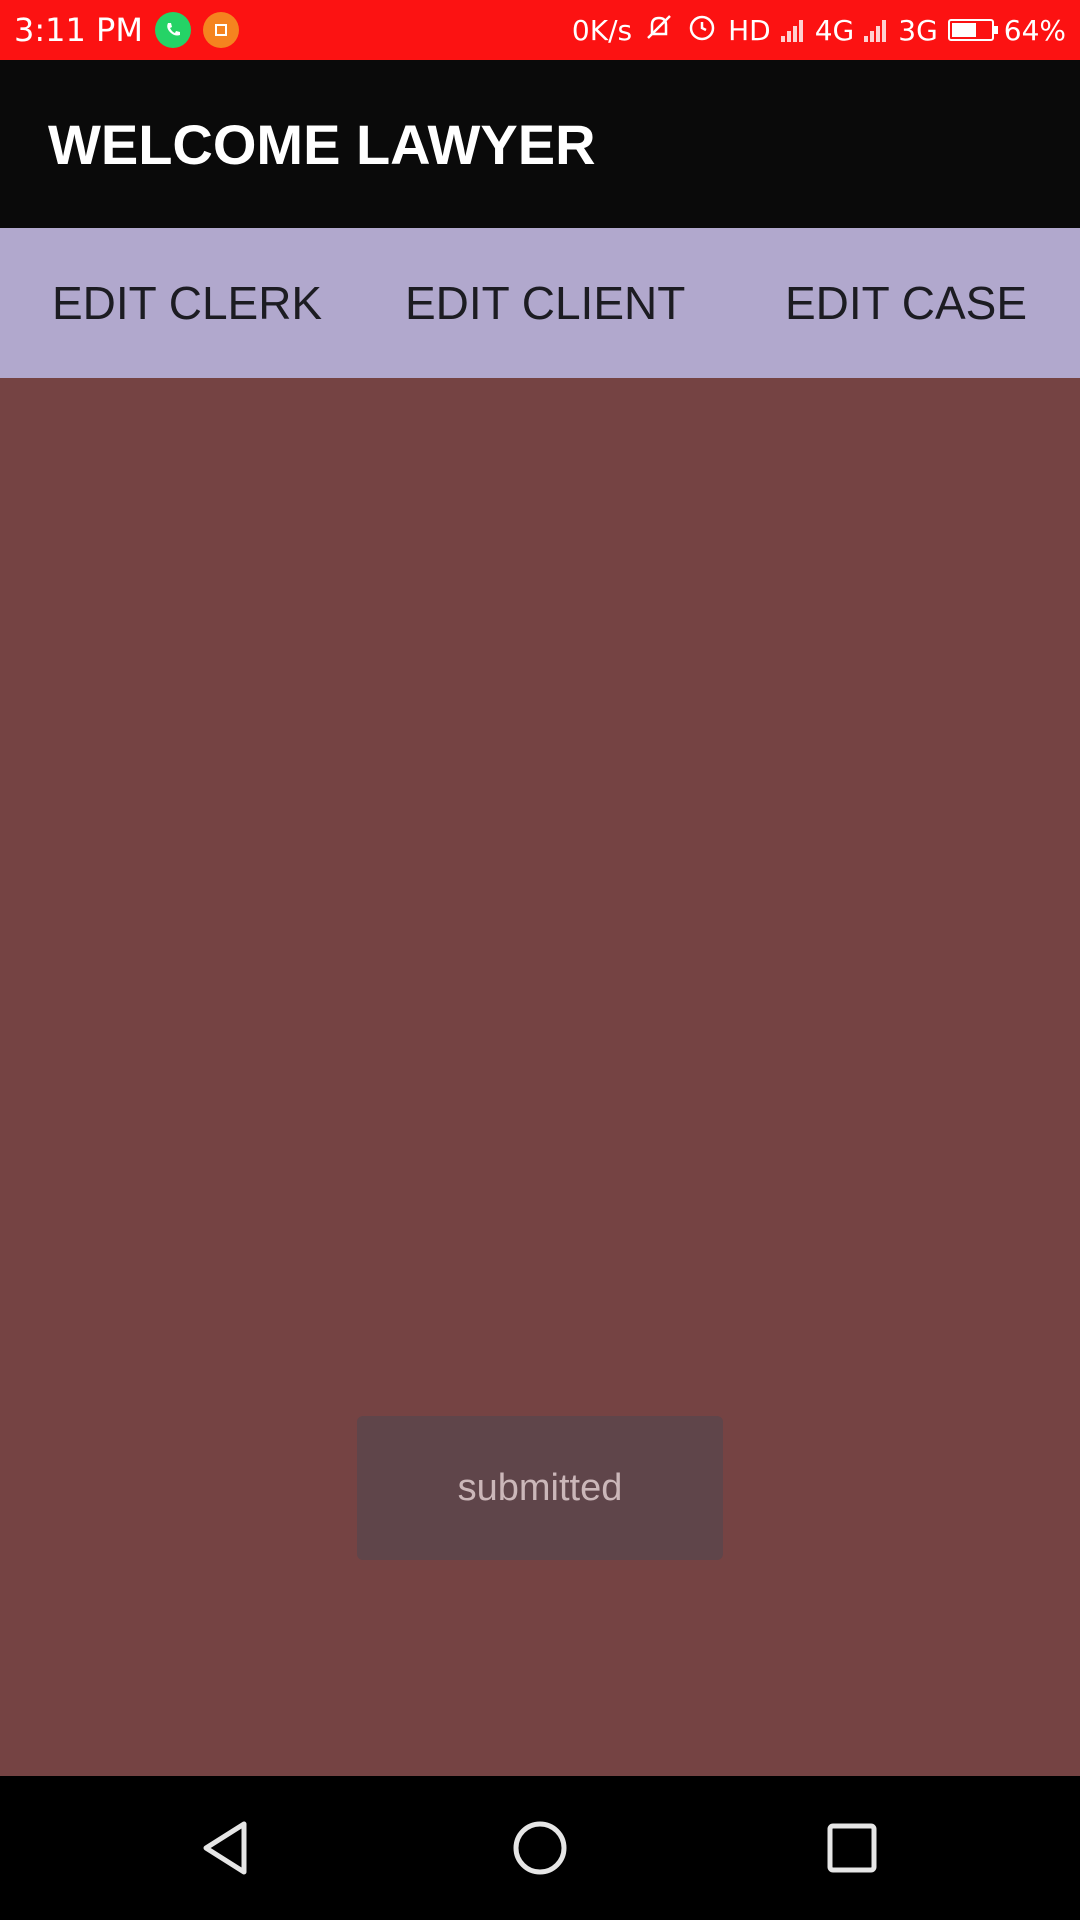 The height and width of the screenshot is (1920, 1080). Describe the element at coordinates (540, 30) in the screenshot. I see `status-bar: 3:11 PM 0K/s HD 4G 3G 64%` at that location.